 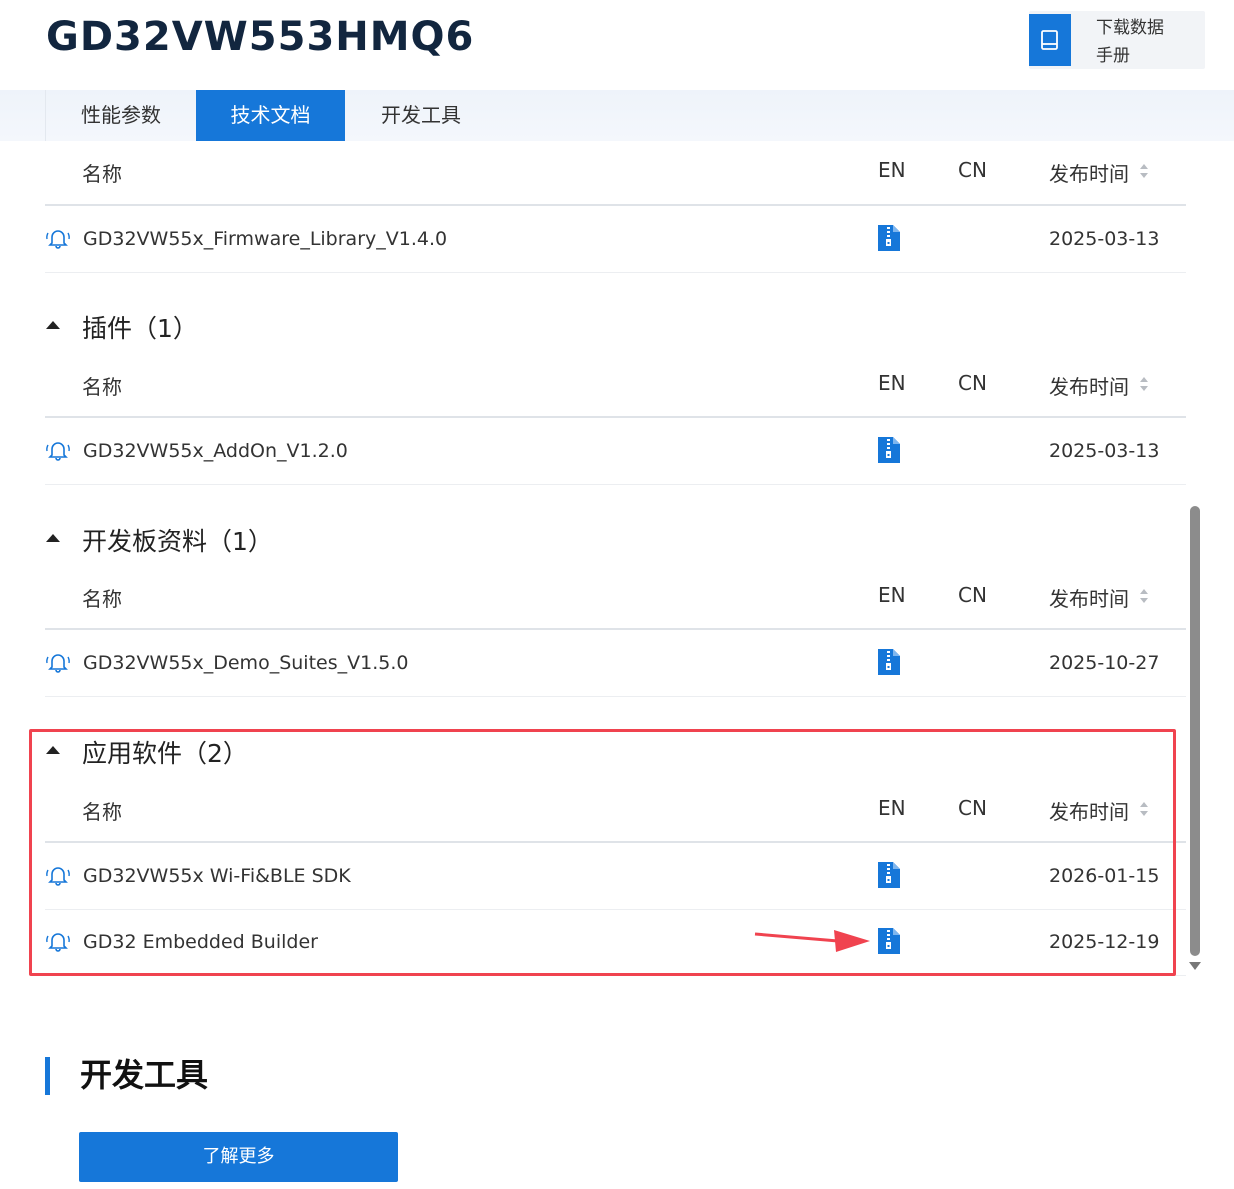 What do you see at coordinates (1117, 40) in the screenshot?
I see `download-datasheet-button: 下载数据 手册` at bounding box center [1117, 40].